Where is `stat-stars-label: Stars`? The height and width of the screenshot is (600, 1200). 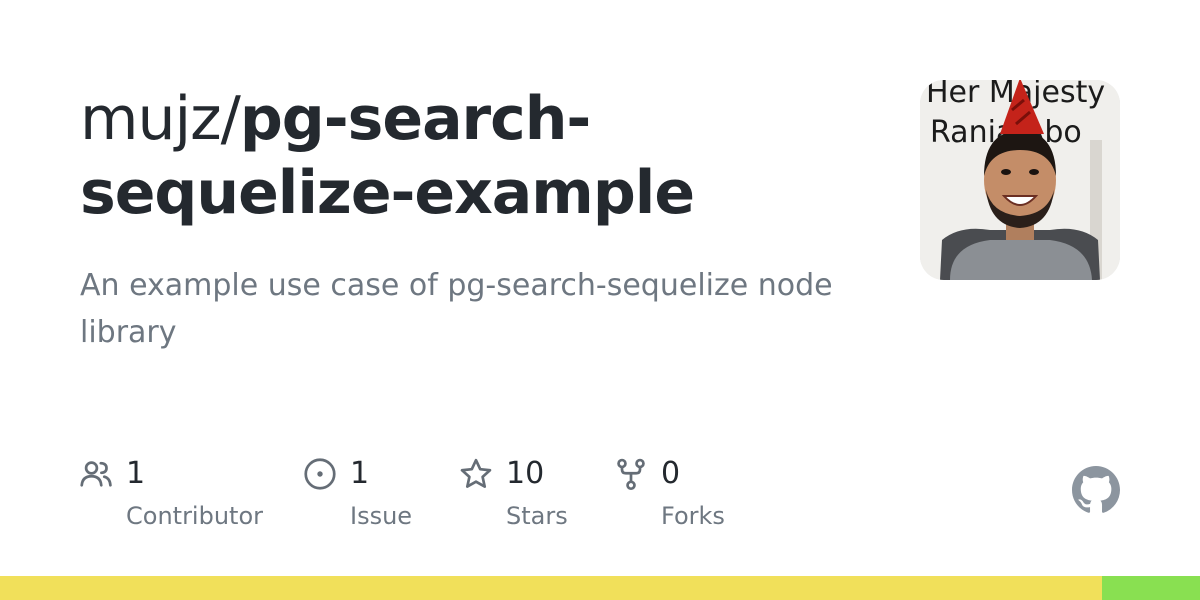
stat-stars-label: Stars is located at coordinates (537, 516).